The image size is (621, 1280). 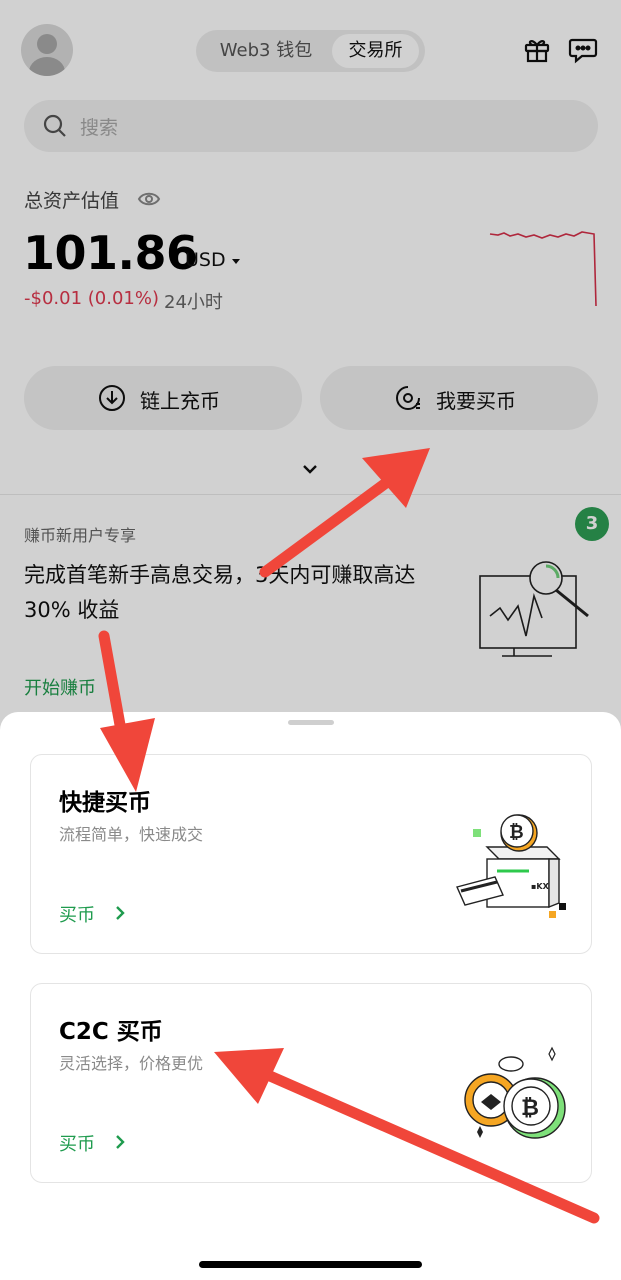 What do you see at coordinates (111, 1032) in the screenshot?
I see `c2c-buy-title: C2C 买币` at bounding box center [111, 1032].